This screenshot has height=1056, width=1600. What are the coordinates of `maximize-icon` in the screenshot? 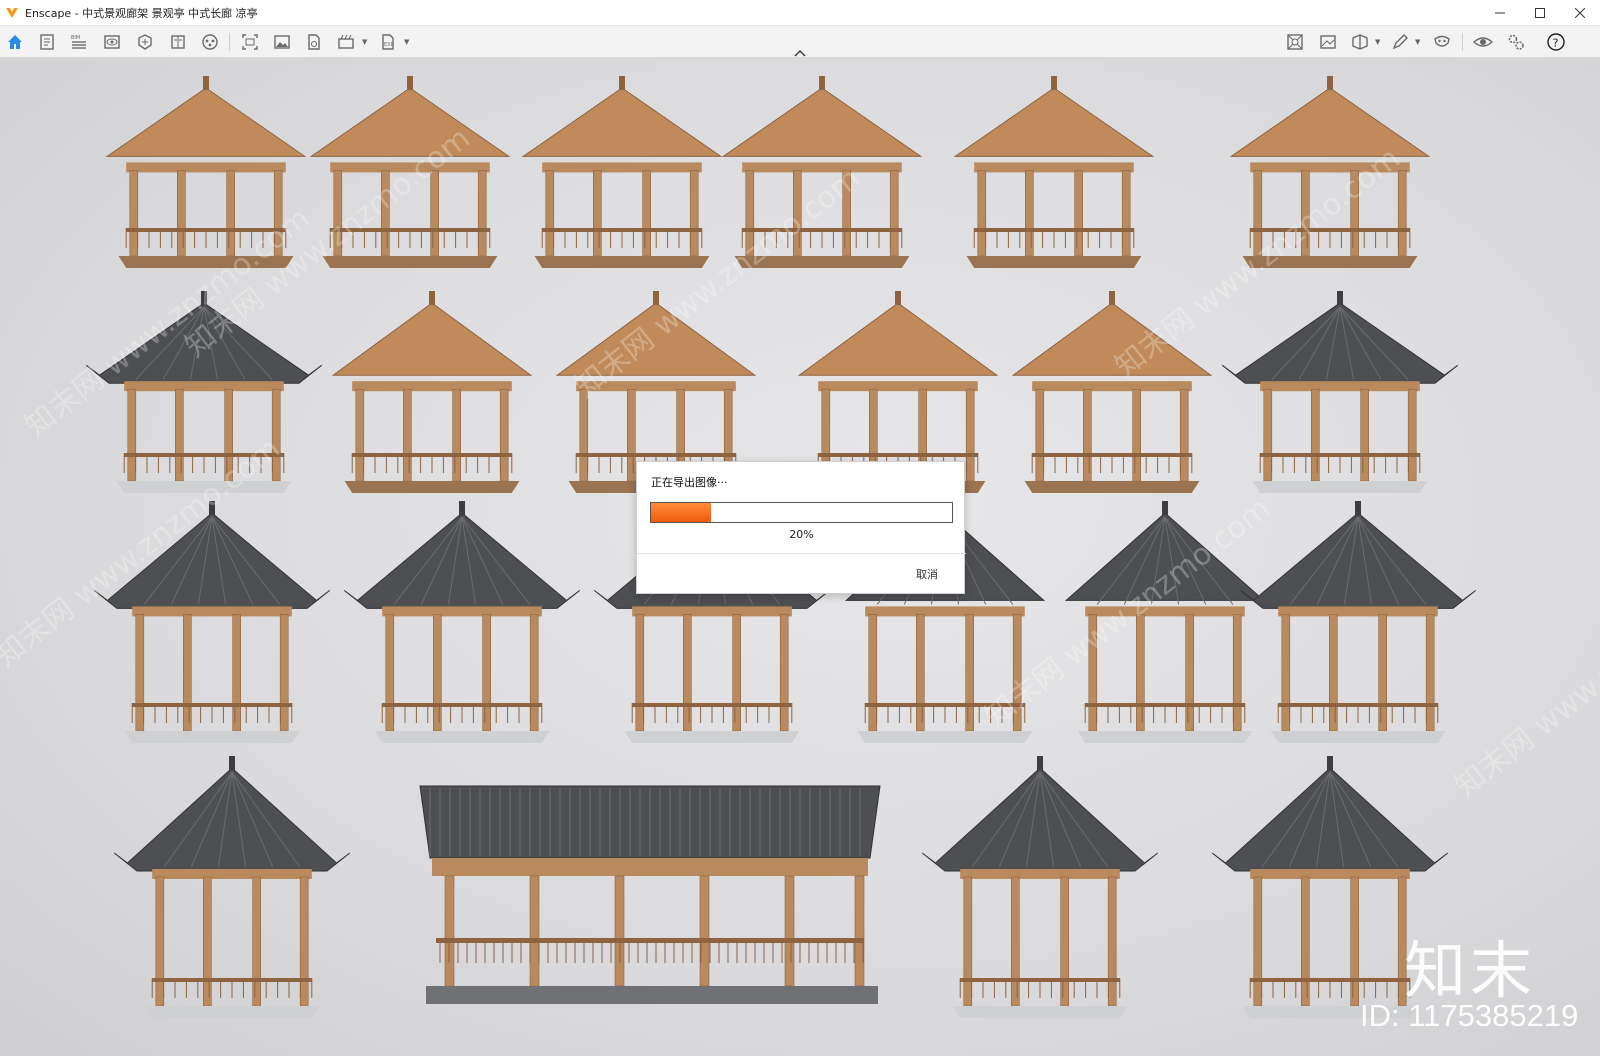 It's located at (1540, 13).